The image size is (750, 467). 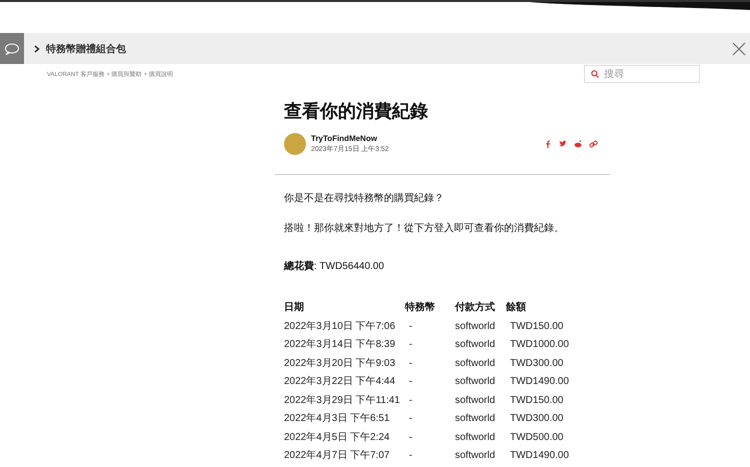 What do you see at coordinates (337, 437) in the screenshot?
I see `table-cell: 2022年4月5日 下午2:24` at bounding box center [337, 437].